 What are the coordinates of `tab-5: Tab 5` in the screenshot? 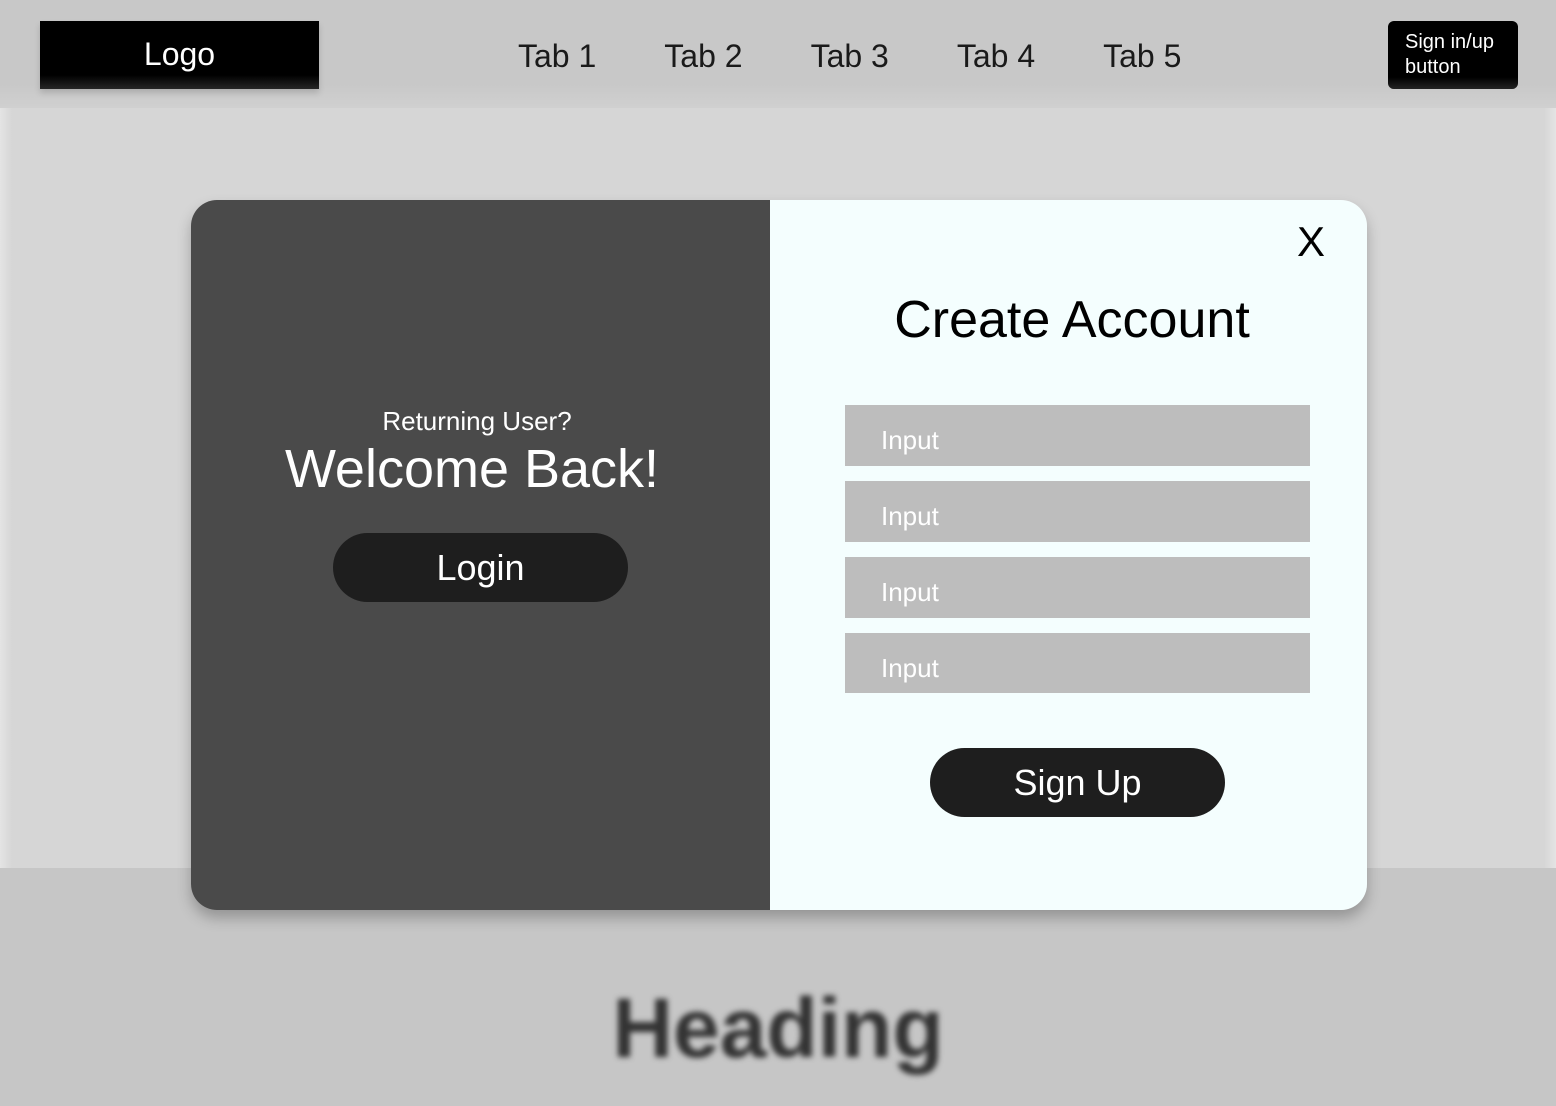 It's located at (1142, 56).